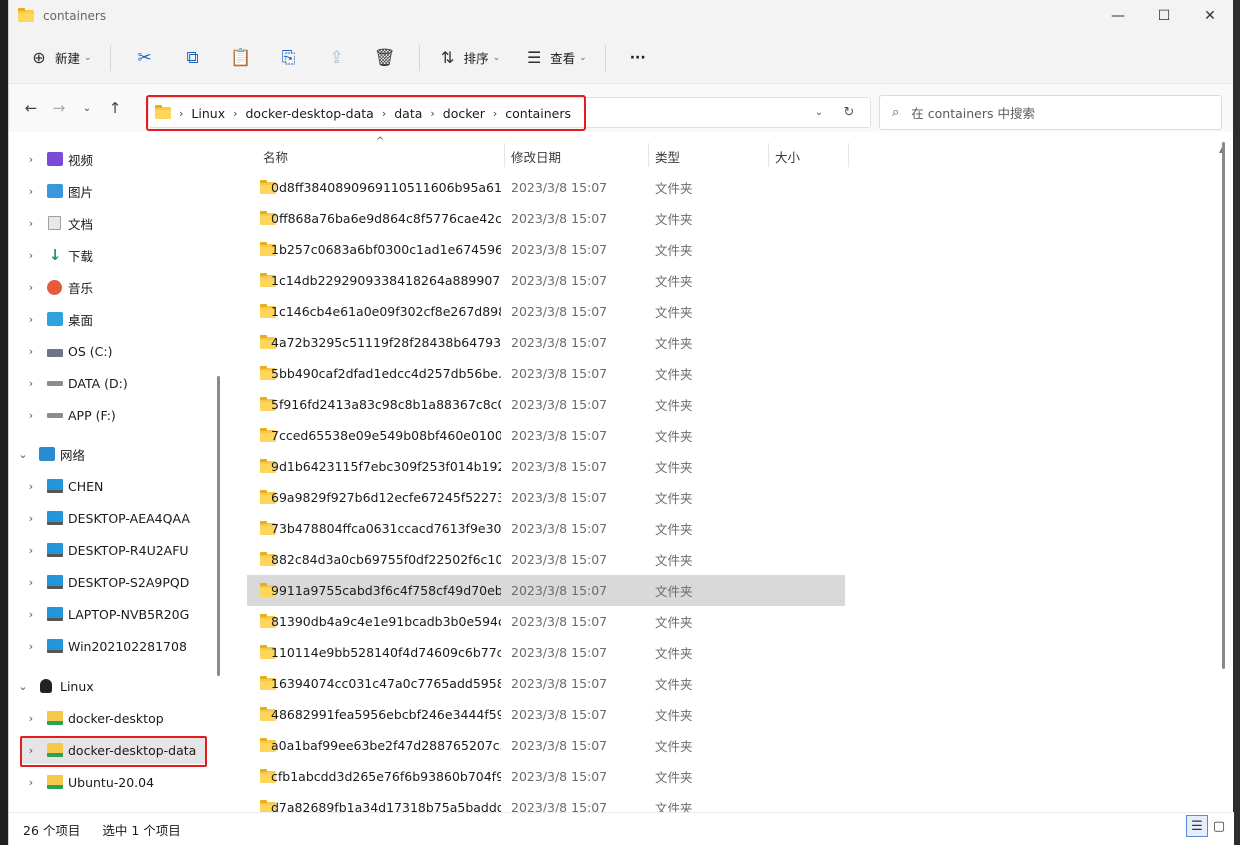  I want to click on view-button: ☰ 查看 ⌄, so click(555, 58).